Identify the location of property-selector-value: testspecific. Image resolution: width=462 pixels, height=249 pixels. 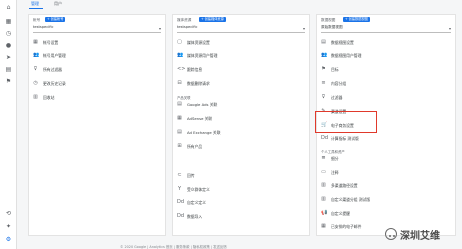
(187, 27).